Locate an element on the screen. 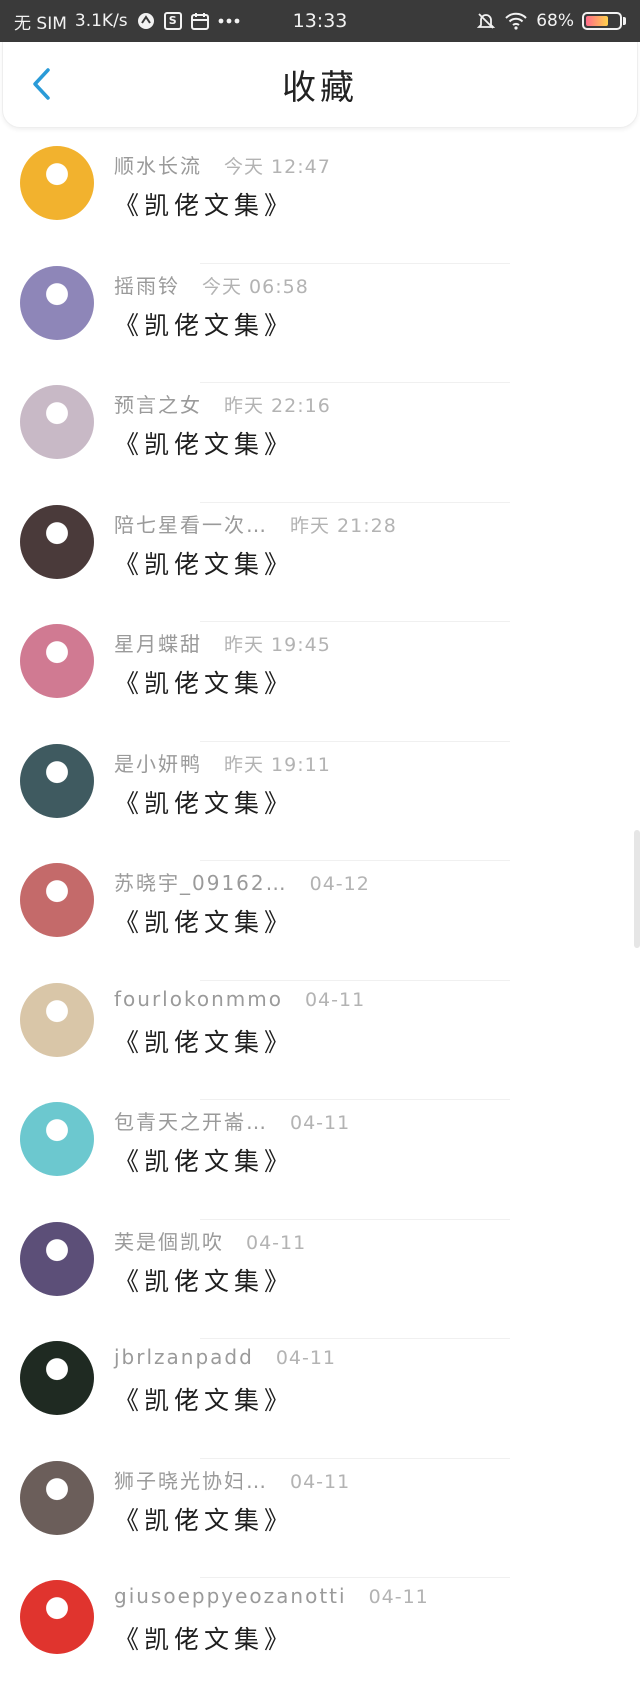 This screenshot has height=1691, width=640. favorite-item: 是小妍鸭 昨天 19:11 《凯佬文集》 is located at coordinates (320, 802).